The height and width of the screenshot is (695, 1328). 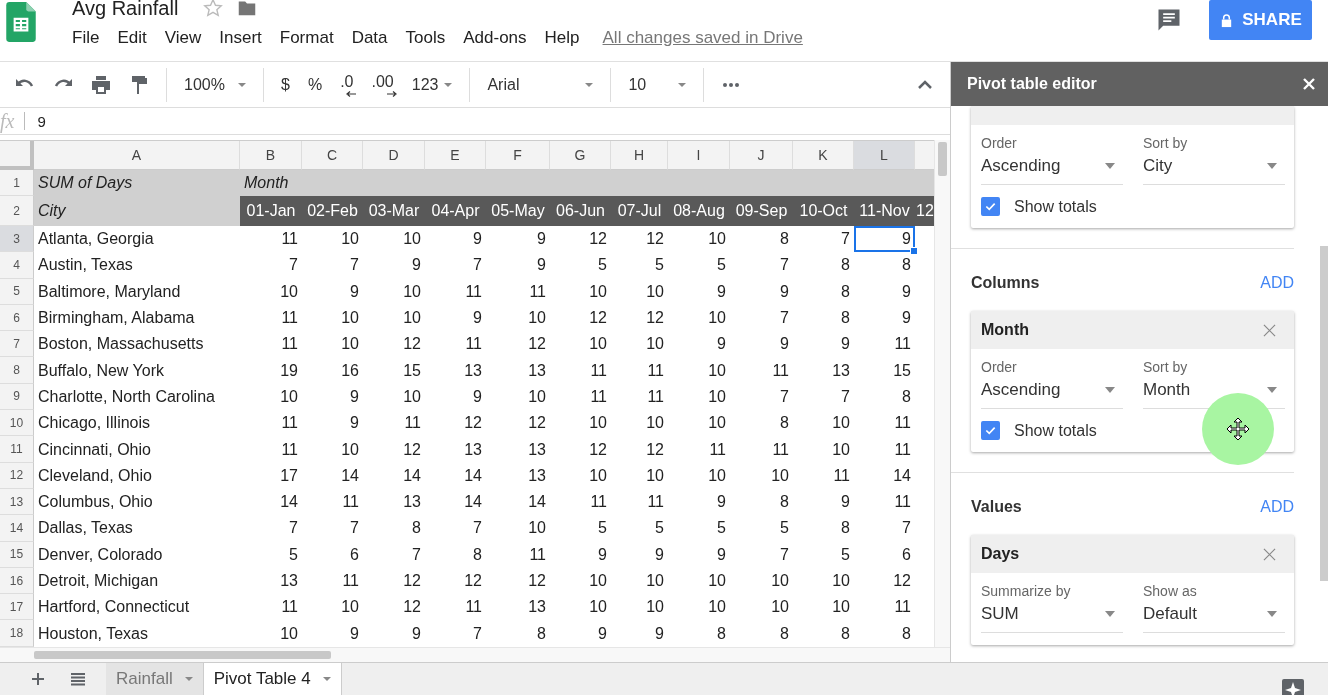 I want to click on row-number: 4, so click(x=17, y=265).